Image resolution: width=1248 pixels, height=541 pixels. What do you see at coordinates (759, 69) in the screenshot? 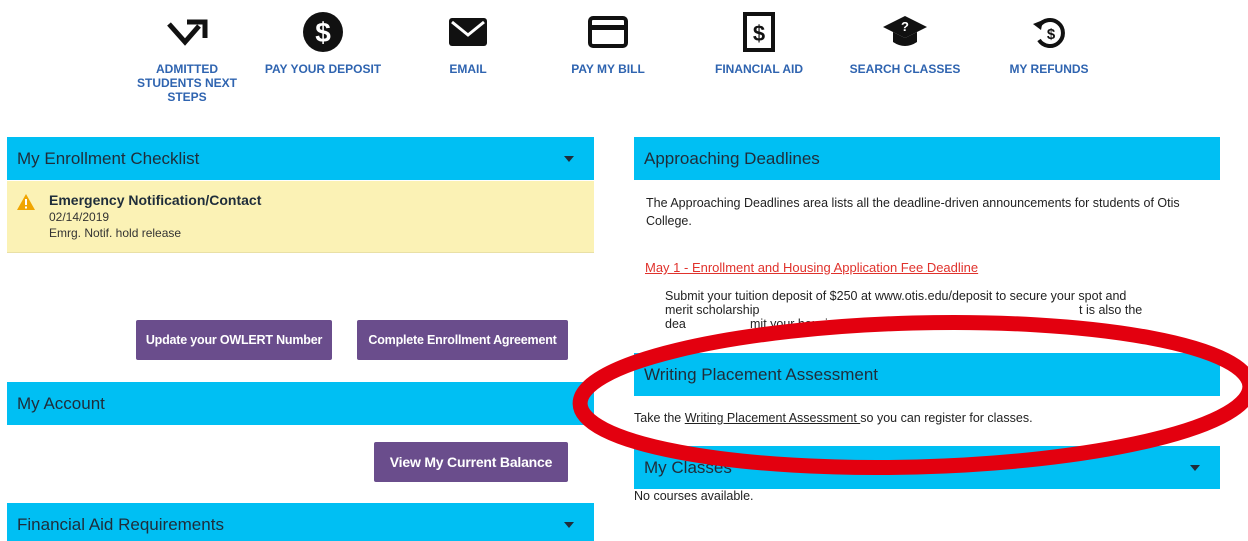
I see `nav-label: FINANCIAL AID` at bounding box center [759, 69].